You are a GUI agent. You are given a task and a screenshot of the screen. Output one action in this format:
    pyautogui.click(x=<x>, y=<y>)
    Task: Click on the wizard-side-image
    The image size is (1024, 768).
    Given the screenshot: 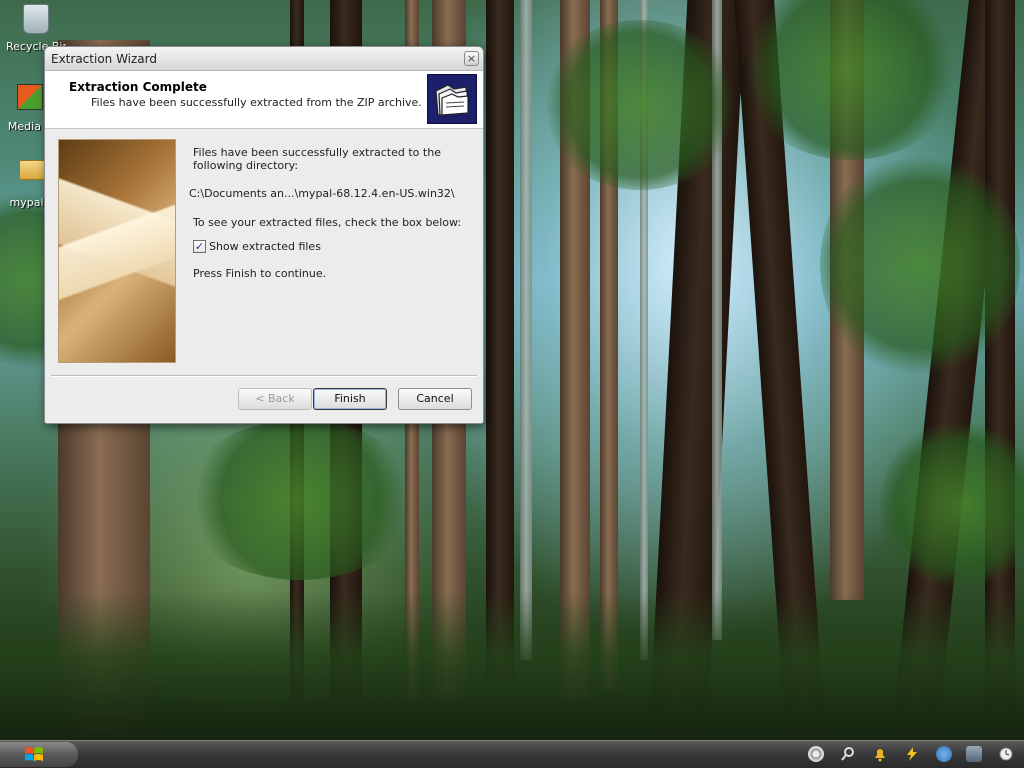 What is the action you would take?
    pyautogui.click(x=117, y=251)
    